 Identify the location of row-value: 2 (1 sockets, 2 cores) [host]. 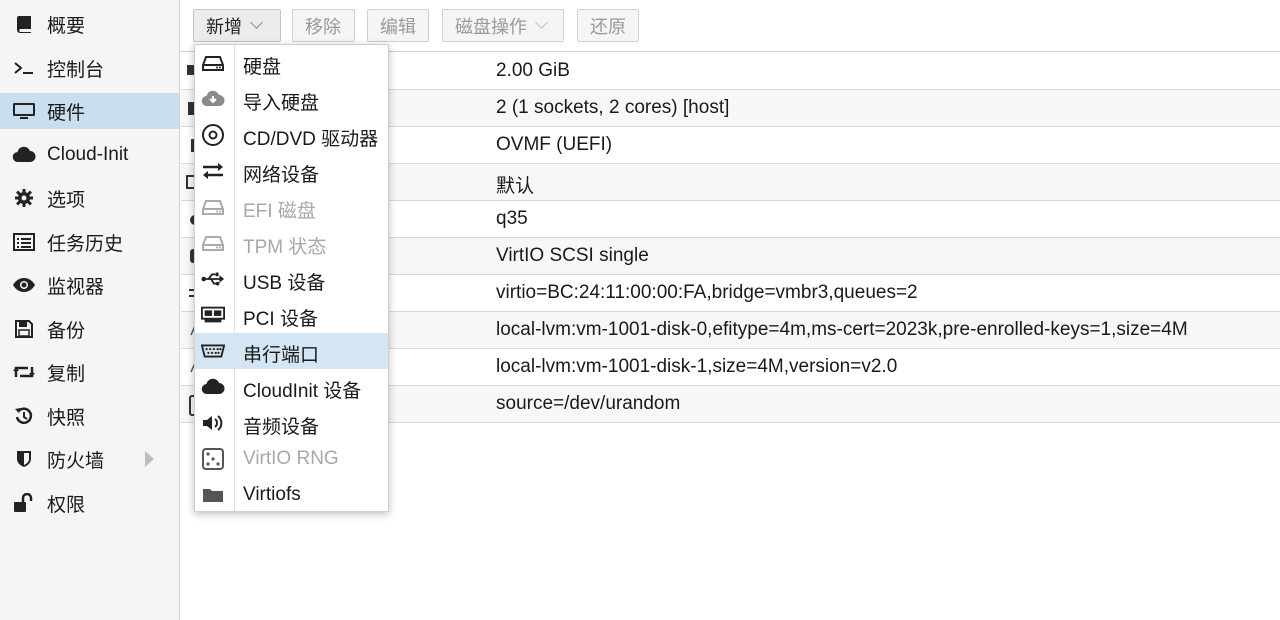
(613, 107).